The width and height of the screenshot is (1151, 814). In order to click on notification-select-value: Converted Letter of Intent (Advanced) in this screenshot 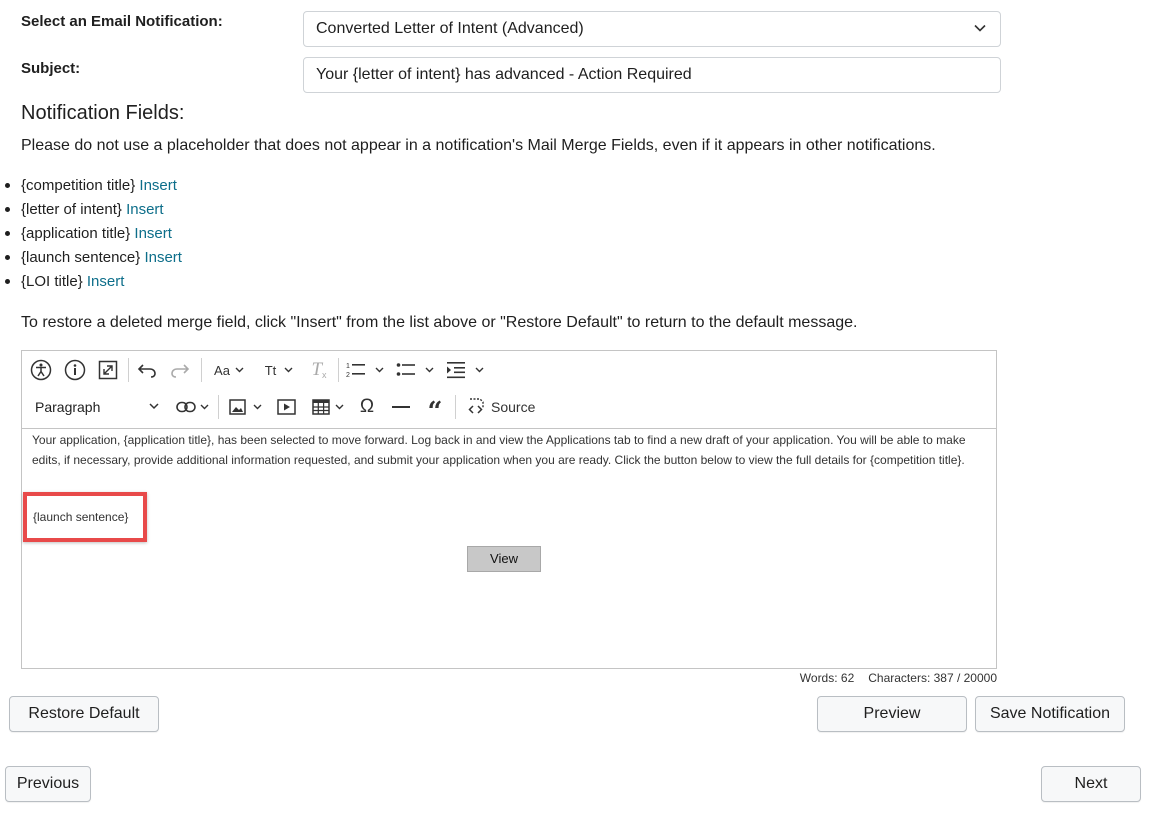, I will do `click(450, 28)`.